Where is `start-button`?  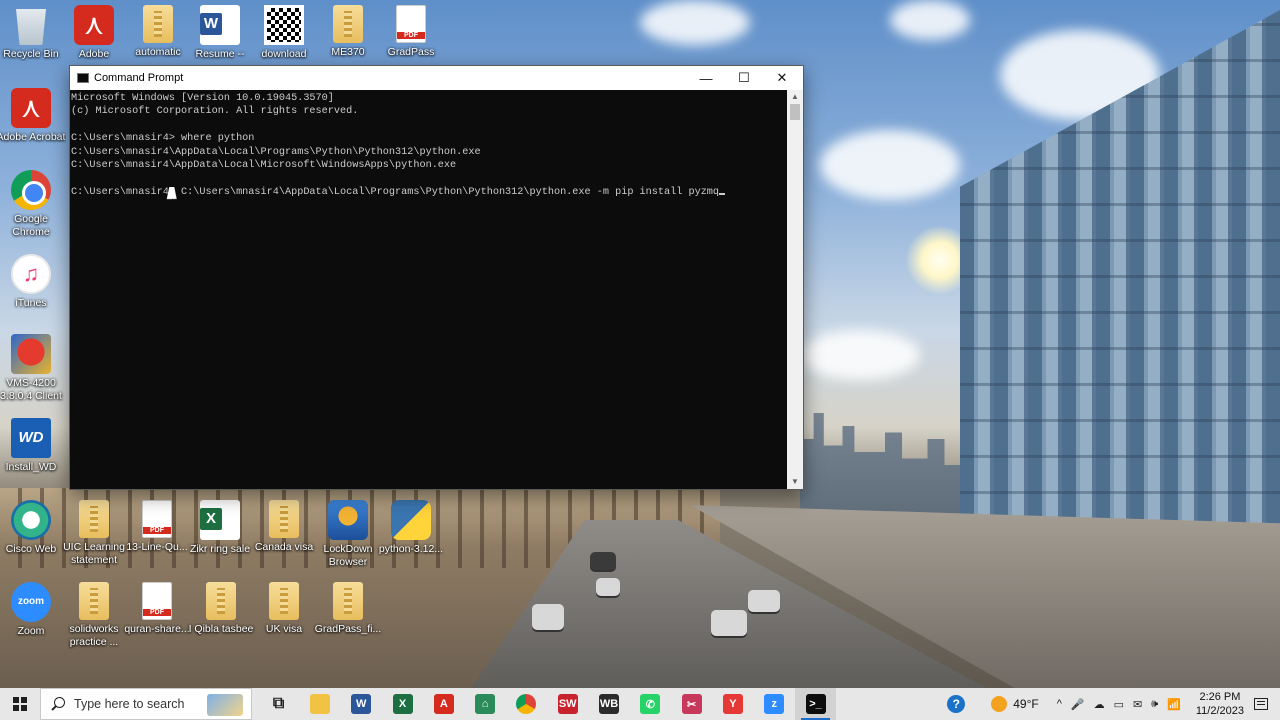 start-button is located at coordinates (20, 704).